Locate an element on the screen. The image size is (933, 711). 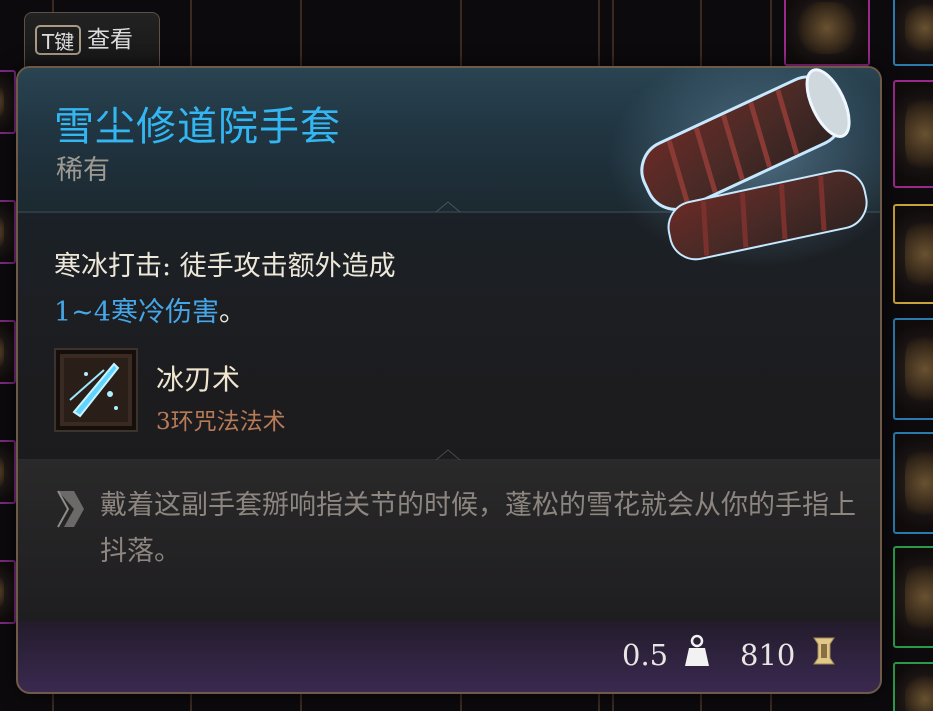
effect-damage-line: 1~4寒冷伤害。 is located at coordinates (150, 309).